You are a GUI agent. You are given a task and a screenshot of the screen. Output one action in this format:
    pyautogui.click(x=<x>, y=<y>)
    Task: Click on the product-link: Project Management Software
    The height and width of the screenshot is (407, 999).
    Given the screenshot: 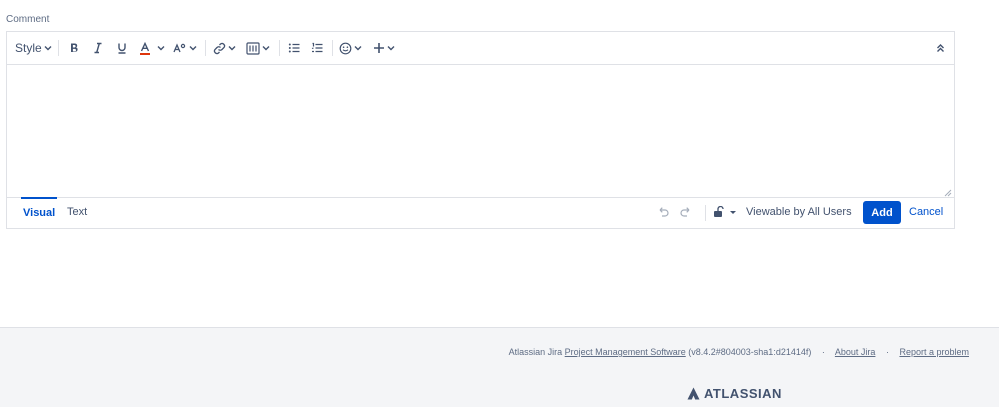 What is the action you would take?
    pyautogui.click(x=625, y=352)
    